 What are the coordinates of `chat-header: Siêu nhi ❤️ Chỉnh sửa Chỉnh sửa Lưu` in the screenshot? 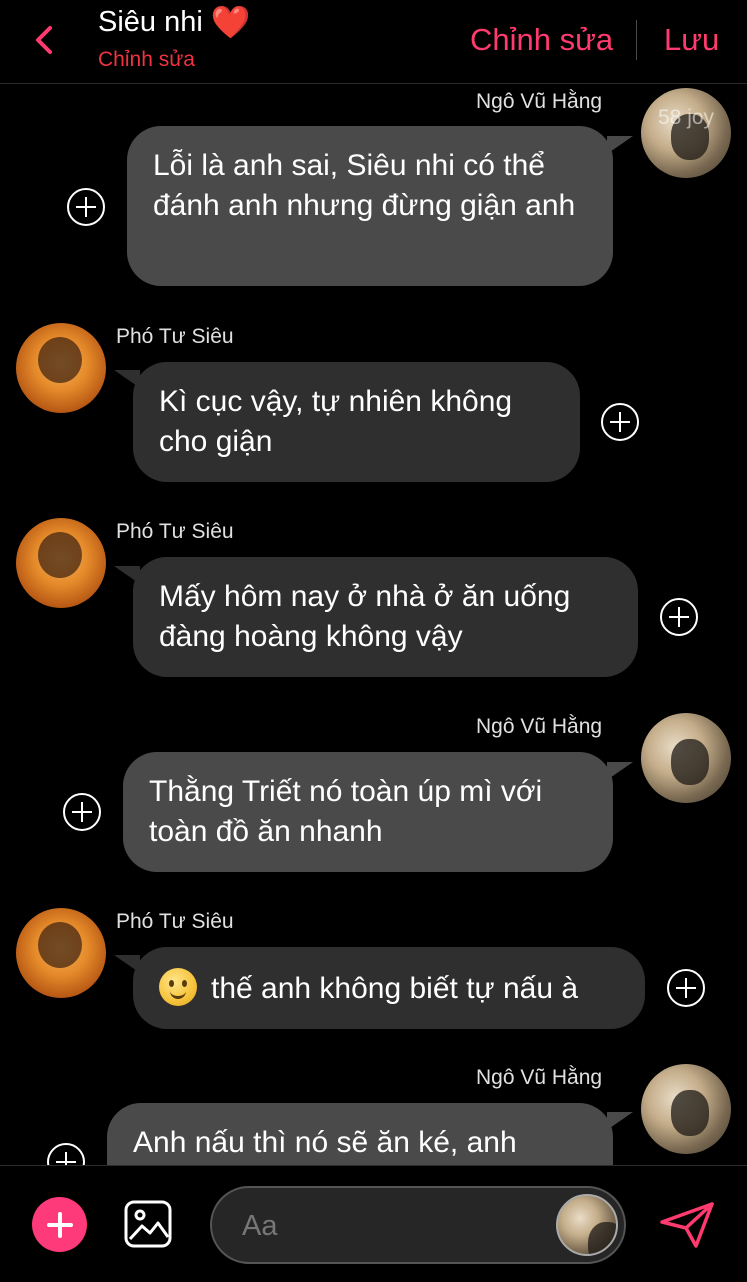 It's located at (373, 42).